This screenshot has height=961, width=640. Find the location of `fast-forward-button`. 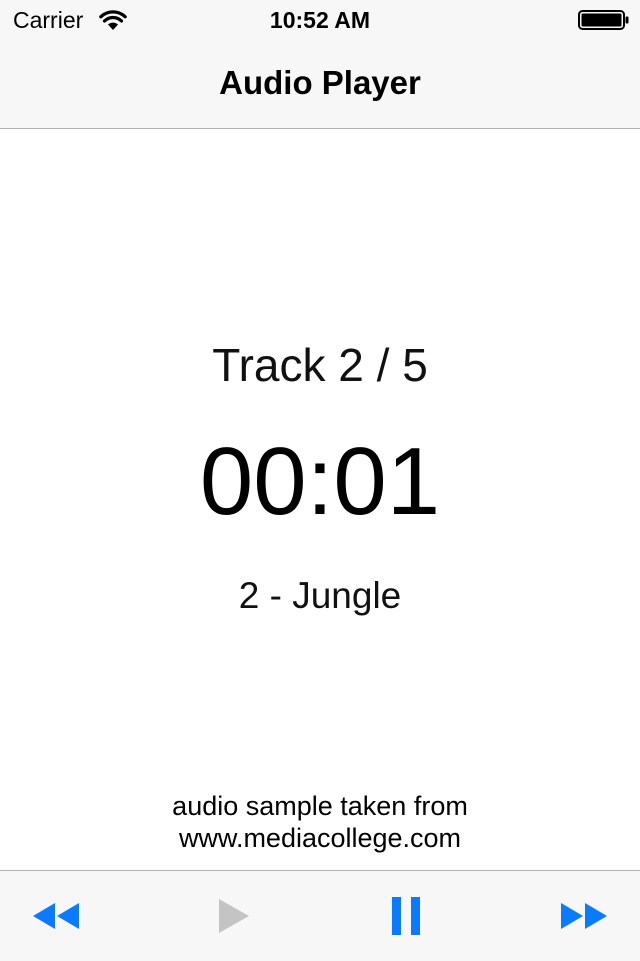

fast-forward-button is located at coordinates (584, 916).